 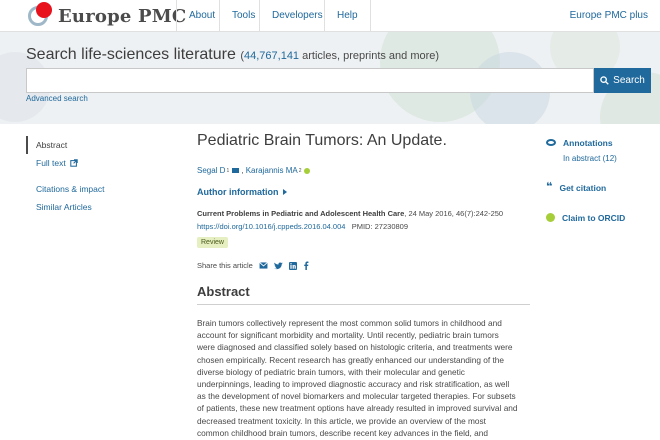 I want to click on author-affiliation-number: 2, so click(x=300, y=170).